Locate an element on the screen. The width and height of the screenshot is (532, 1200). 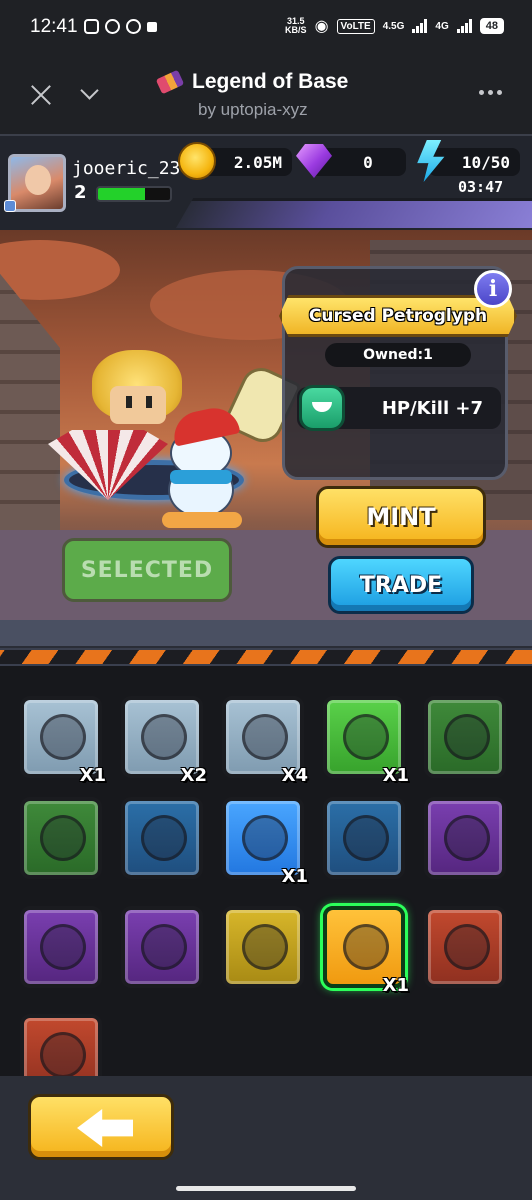
chevron-down-icon is located at coordinates (89, 93).